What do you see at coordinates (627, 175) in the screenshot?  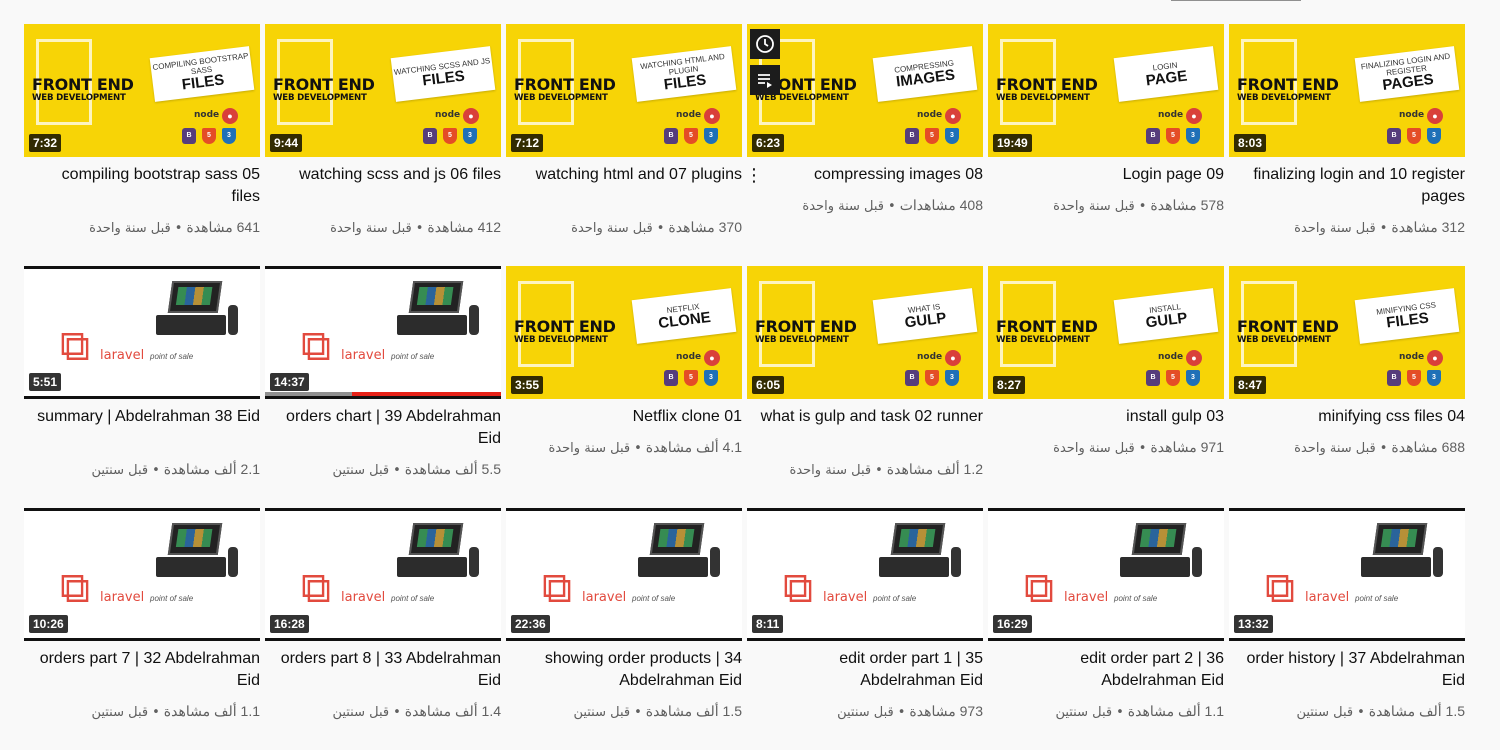 I see `video-title: watching html and 07 plugins` at bounding box center [627, 175].